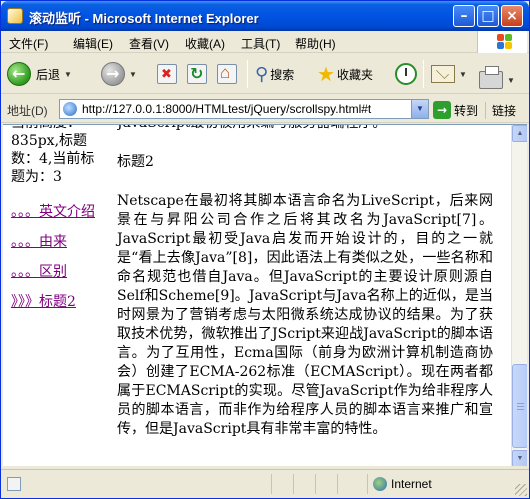 Image resolution: width=530 pixels, height=499 pixels. What do you see at coordinates (519, 133) in the screenshot?
I see `scroll-up-button: ▲` at bounding box center [519, 133].